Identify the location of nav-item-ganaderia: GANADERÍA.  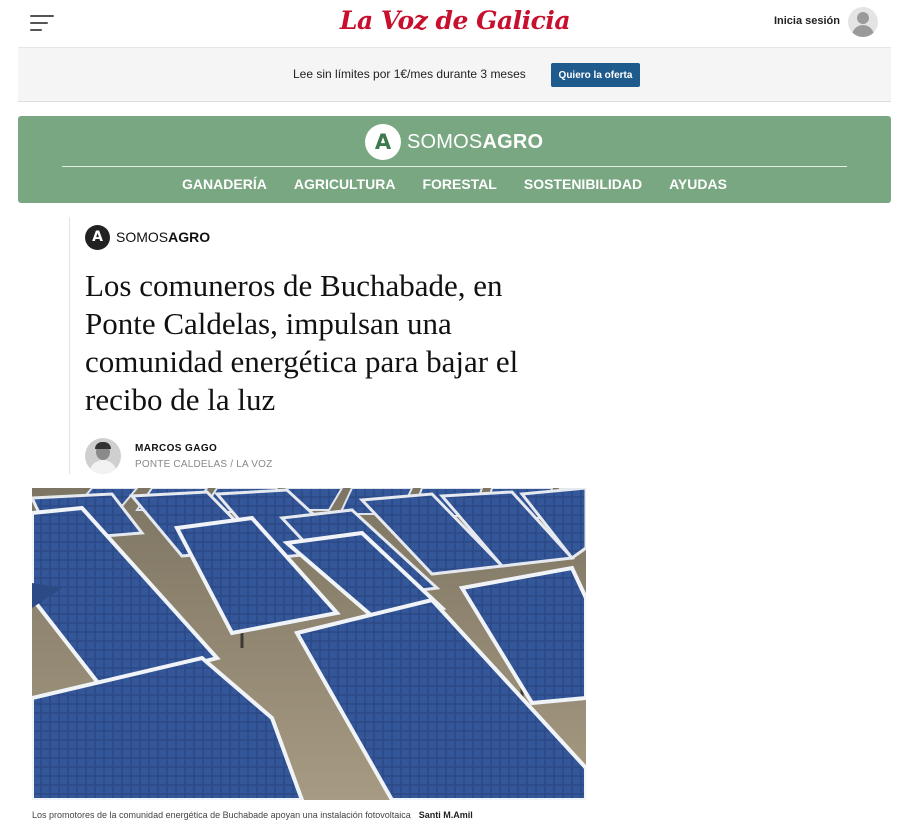
(224, 184).